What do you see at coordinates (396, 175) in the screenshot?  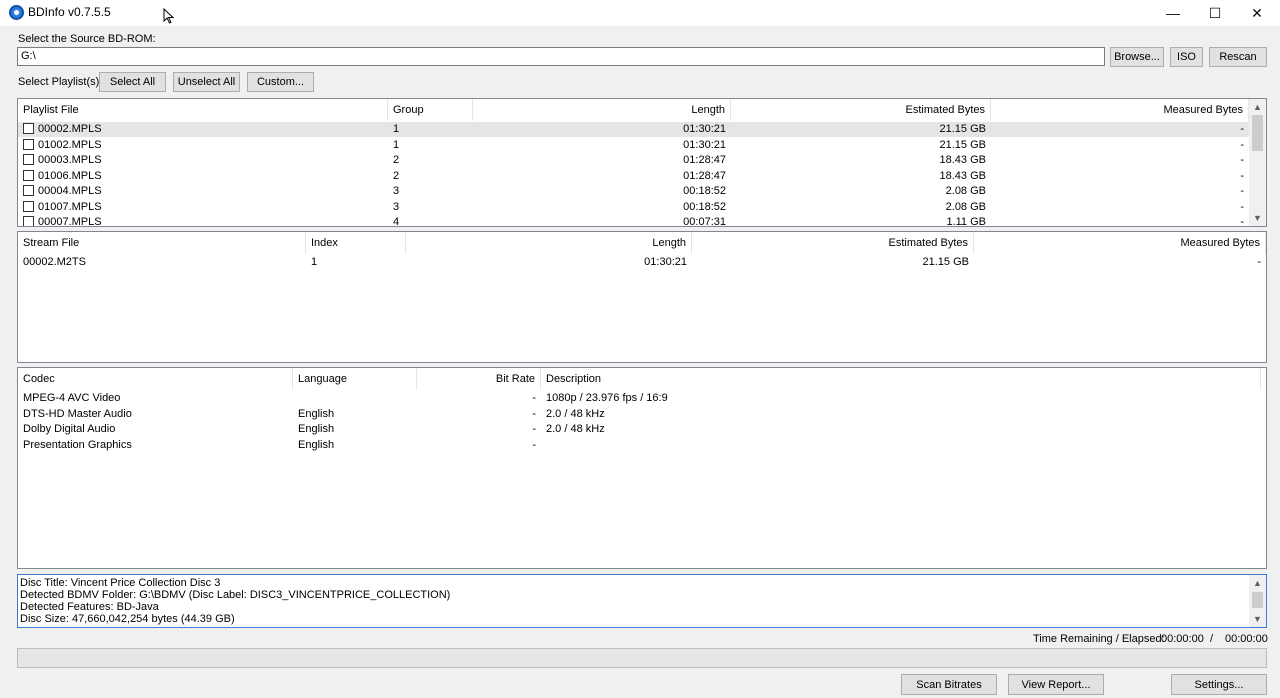 I see `group-cell: 2` at bounding box center [396, 175].